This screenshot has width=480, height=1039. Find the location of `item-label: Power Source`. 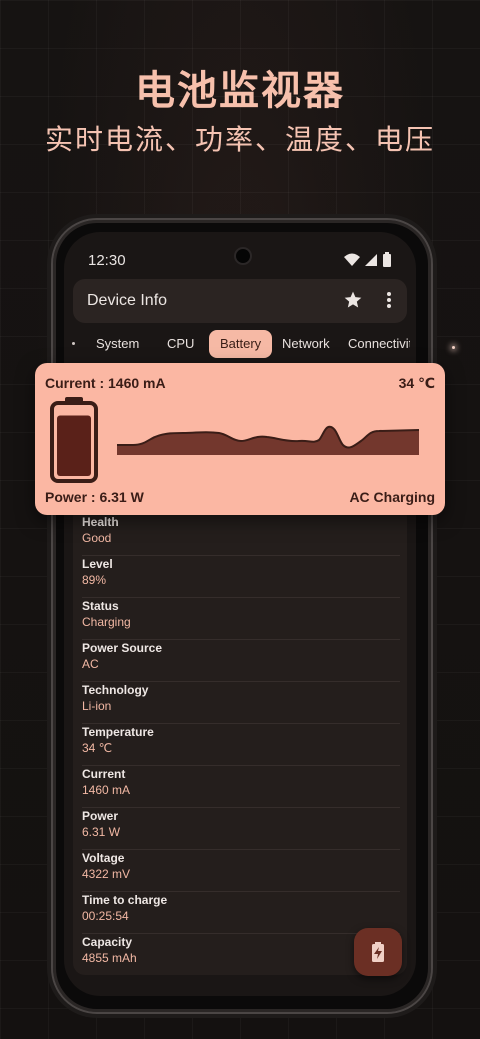

item-label: Power Source is located at coordinates (122, 648).